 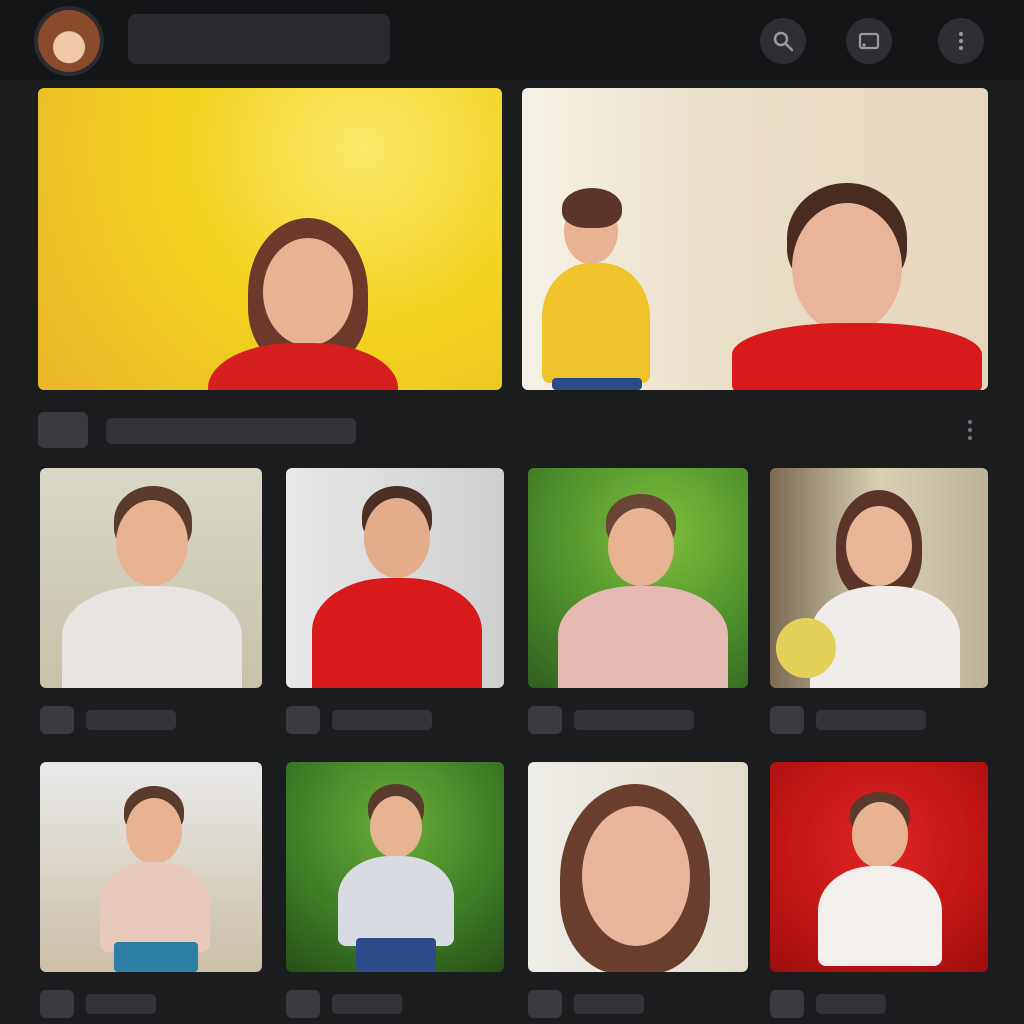 What do you see at coordinates (259, 39) in the screenshot?
I see `channel-title` at bounding box center [259, 39].